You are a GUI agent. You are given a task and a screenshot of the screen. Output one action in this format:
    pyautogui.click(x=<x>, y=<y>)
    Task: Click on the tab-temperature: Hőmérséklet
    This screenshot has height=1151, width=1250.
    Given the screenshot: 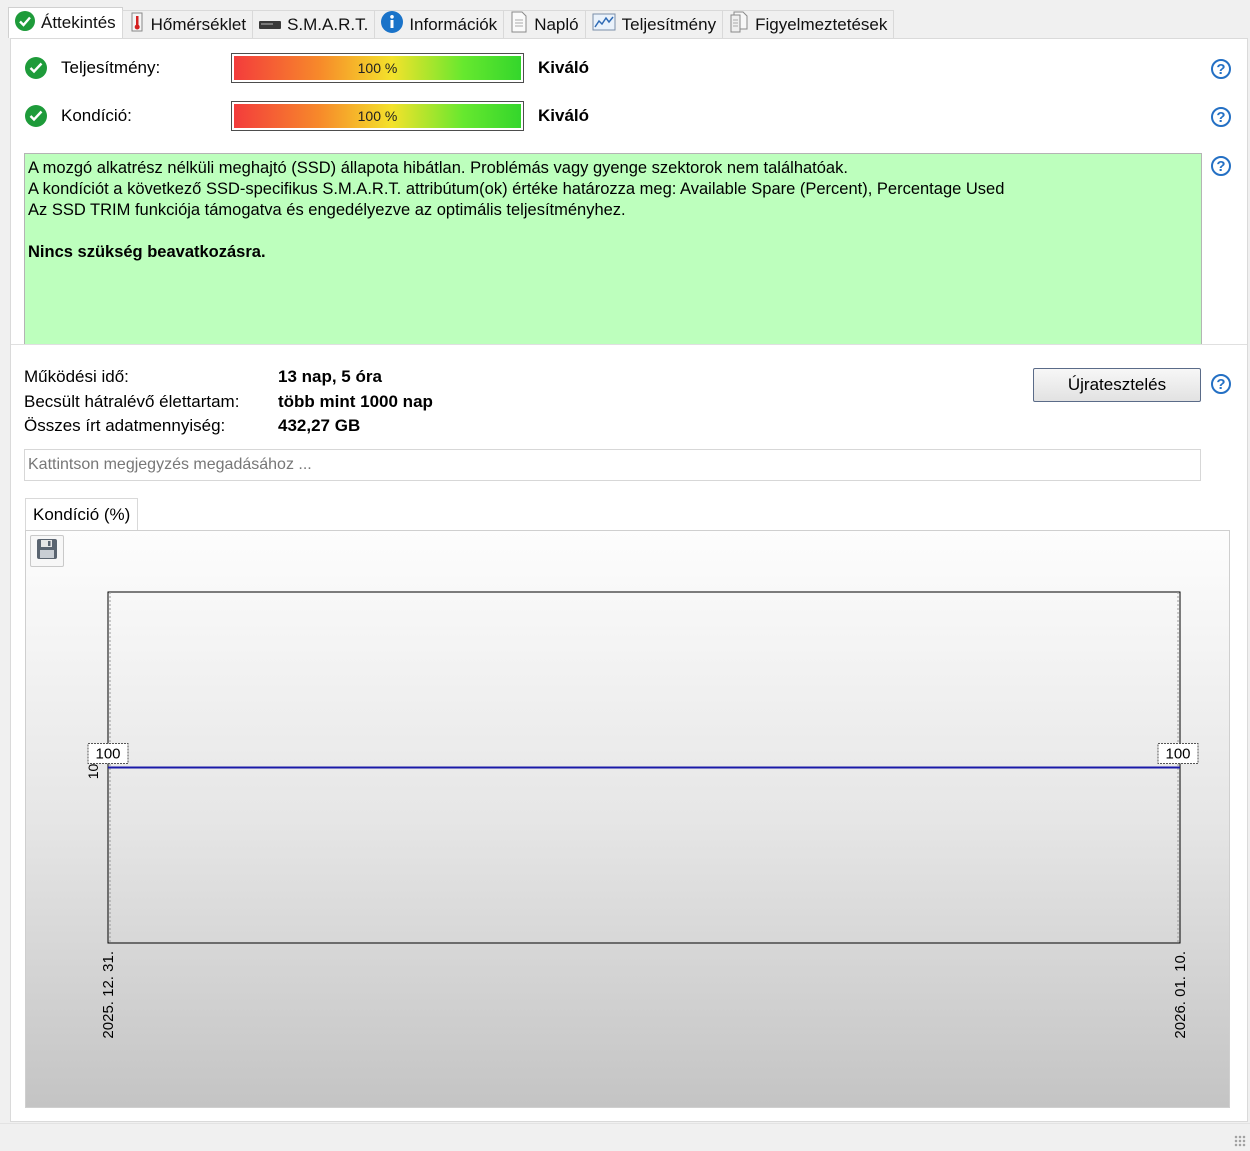 What is the action you would take?
    pyautogui.click(x=187, y=24)
    